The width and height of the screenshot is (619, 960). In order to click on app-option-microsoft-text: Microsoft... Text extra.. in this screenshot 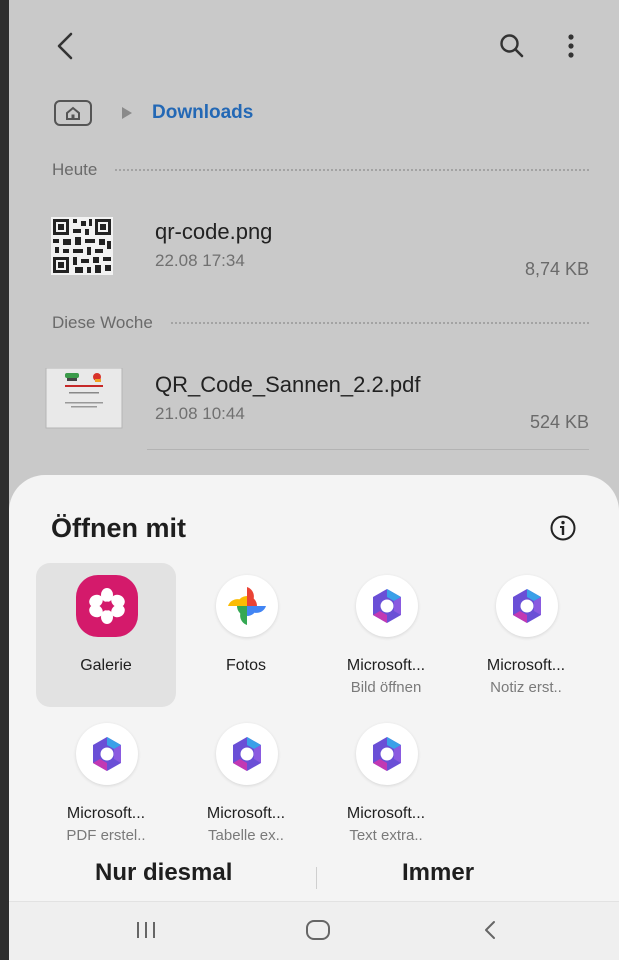, I will do `click(386, 783)`.